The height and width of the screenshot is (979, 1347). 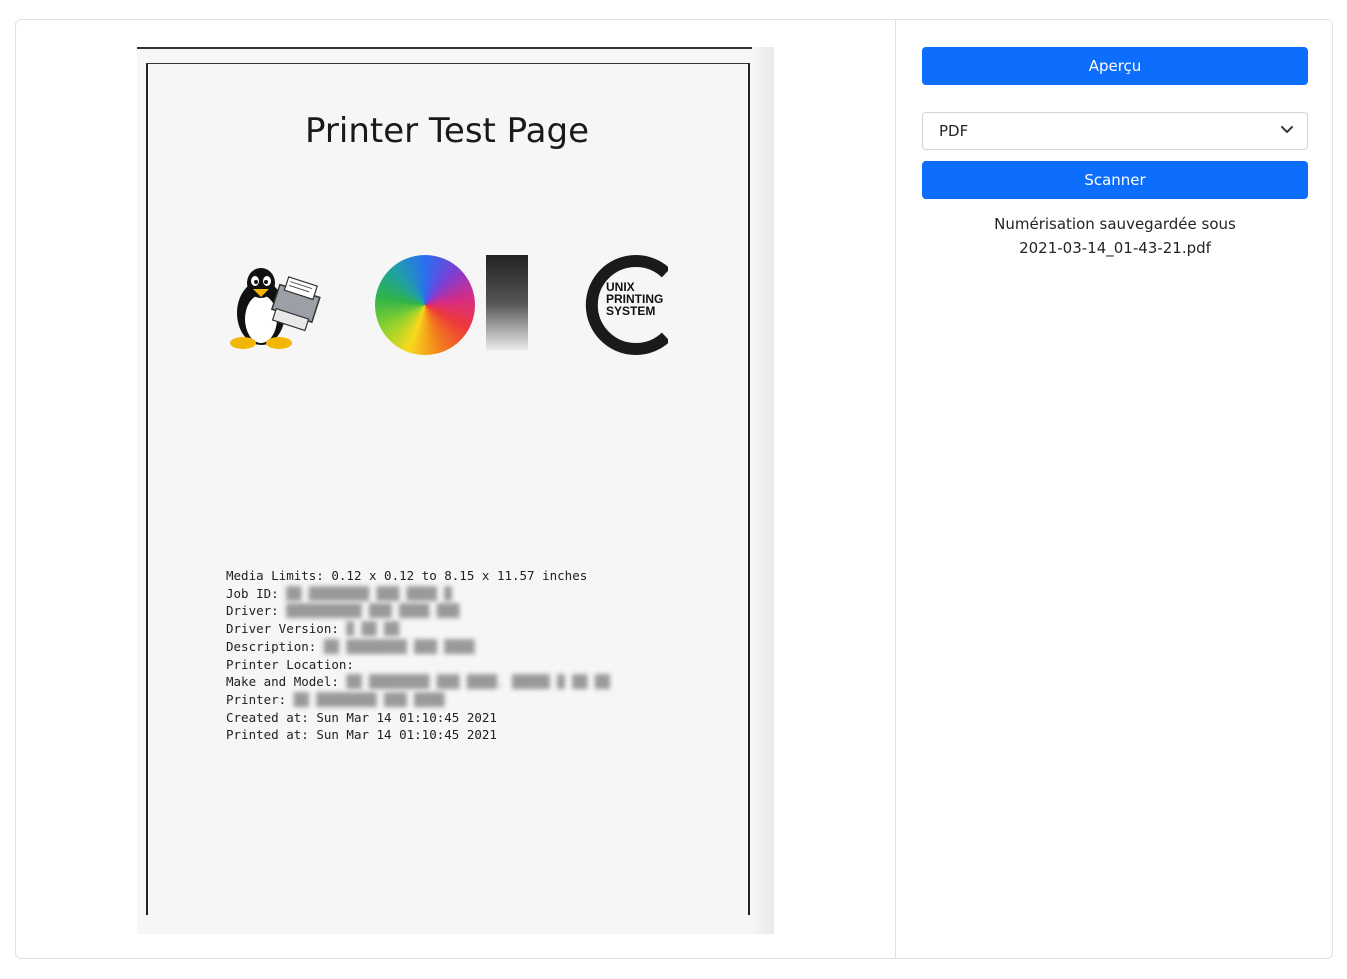 I want to click on scan-shadow, so click(x=763, y=490).